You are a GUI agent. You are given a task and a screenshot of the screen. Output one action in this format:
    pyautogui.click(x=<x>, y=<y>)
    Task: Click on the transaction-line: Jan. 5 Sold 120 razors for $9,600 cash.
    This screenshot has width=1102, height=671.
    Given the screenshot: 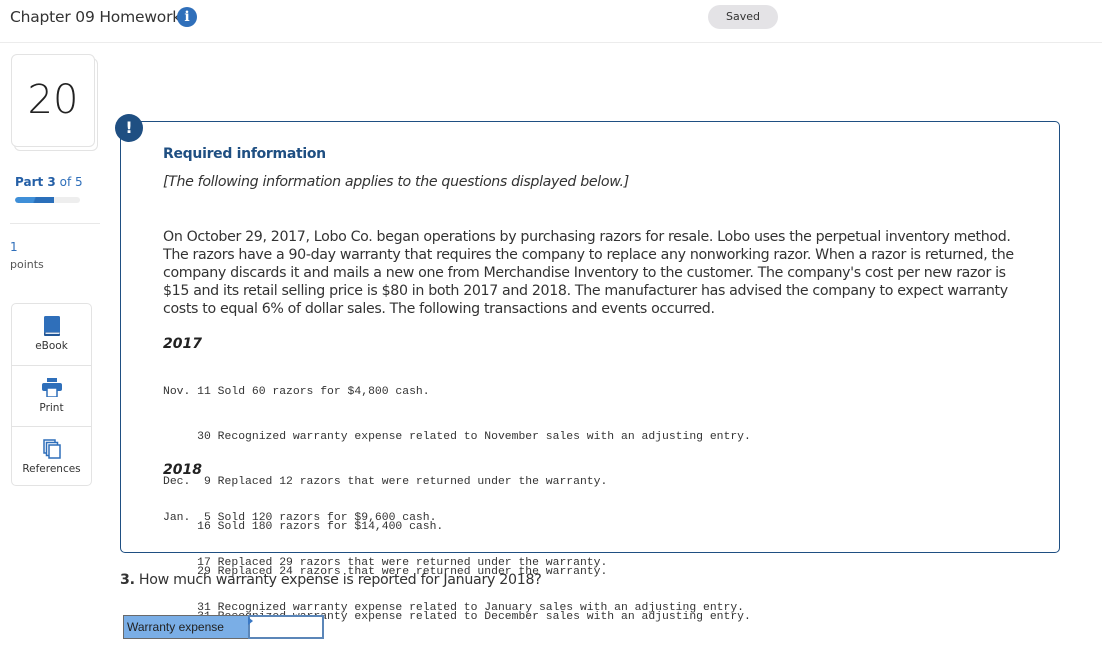 What is the action you would take?
    pyautogui.click(x=300, y=518)
    